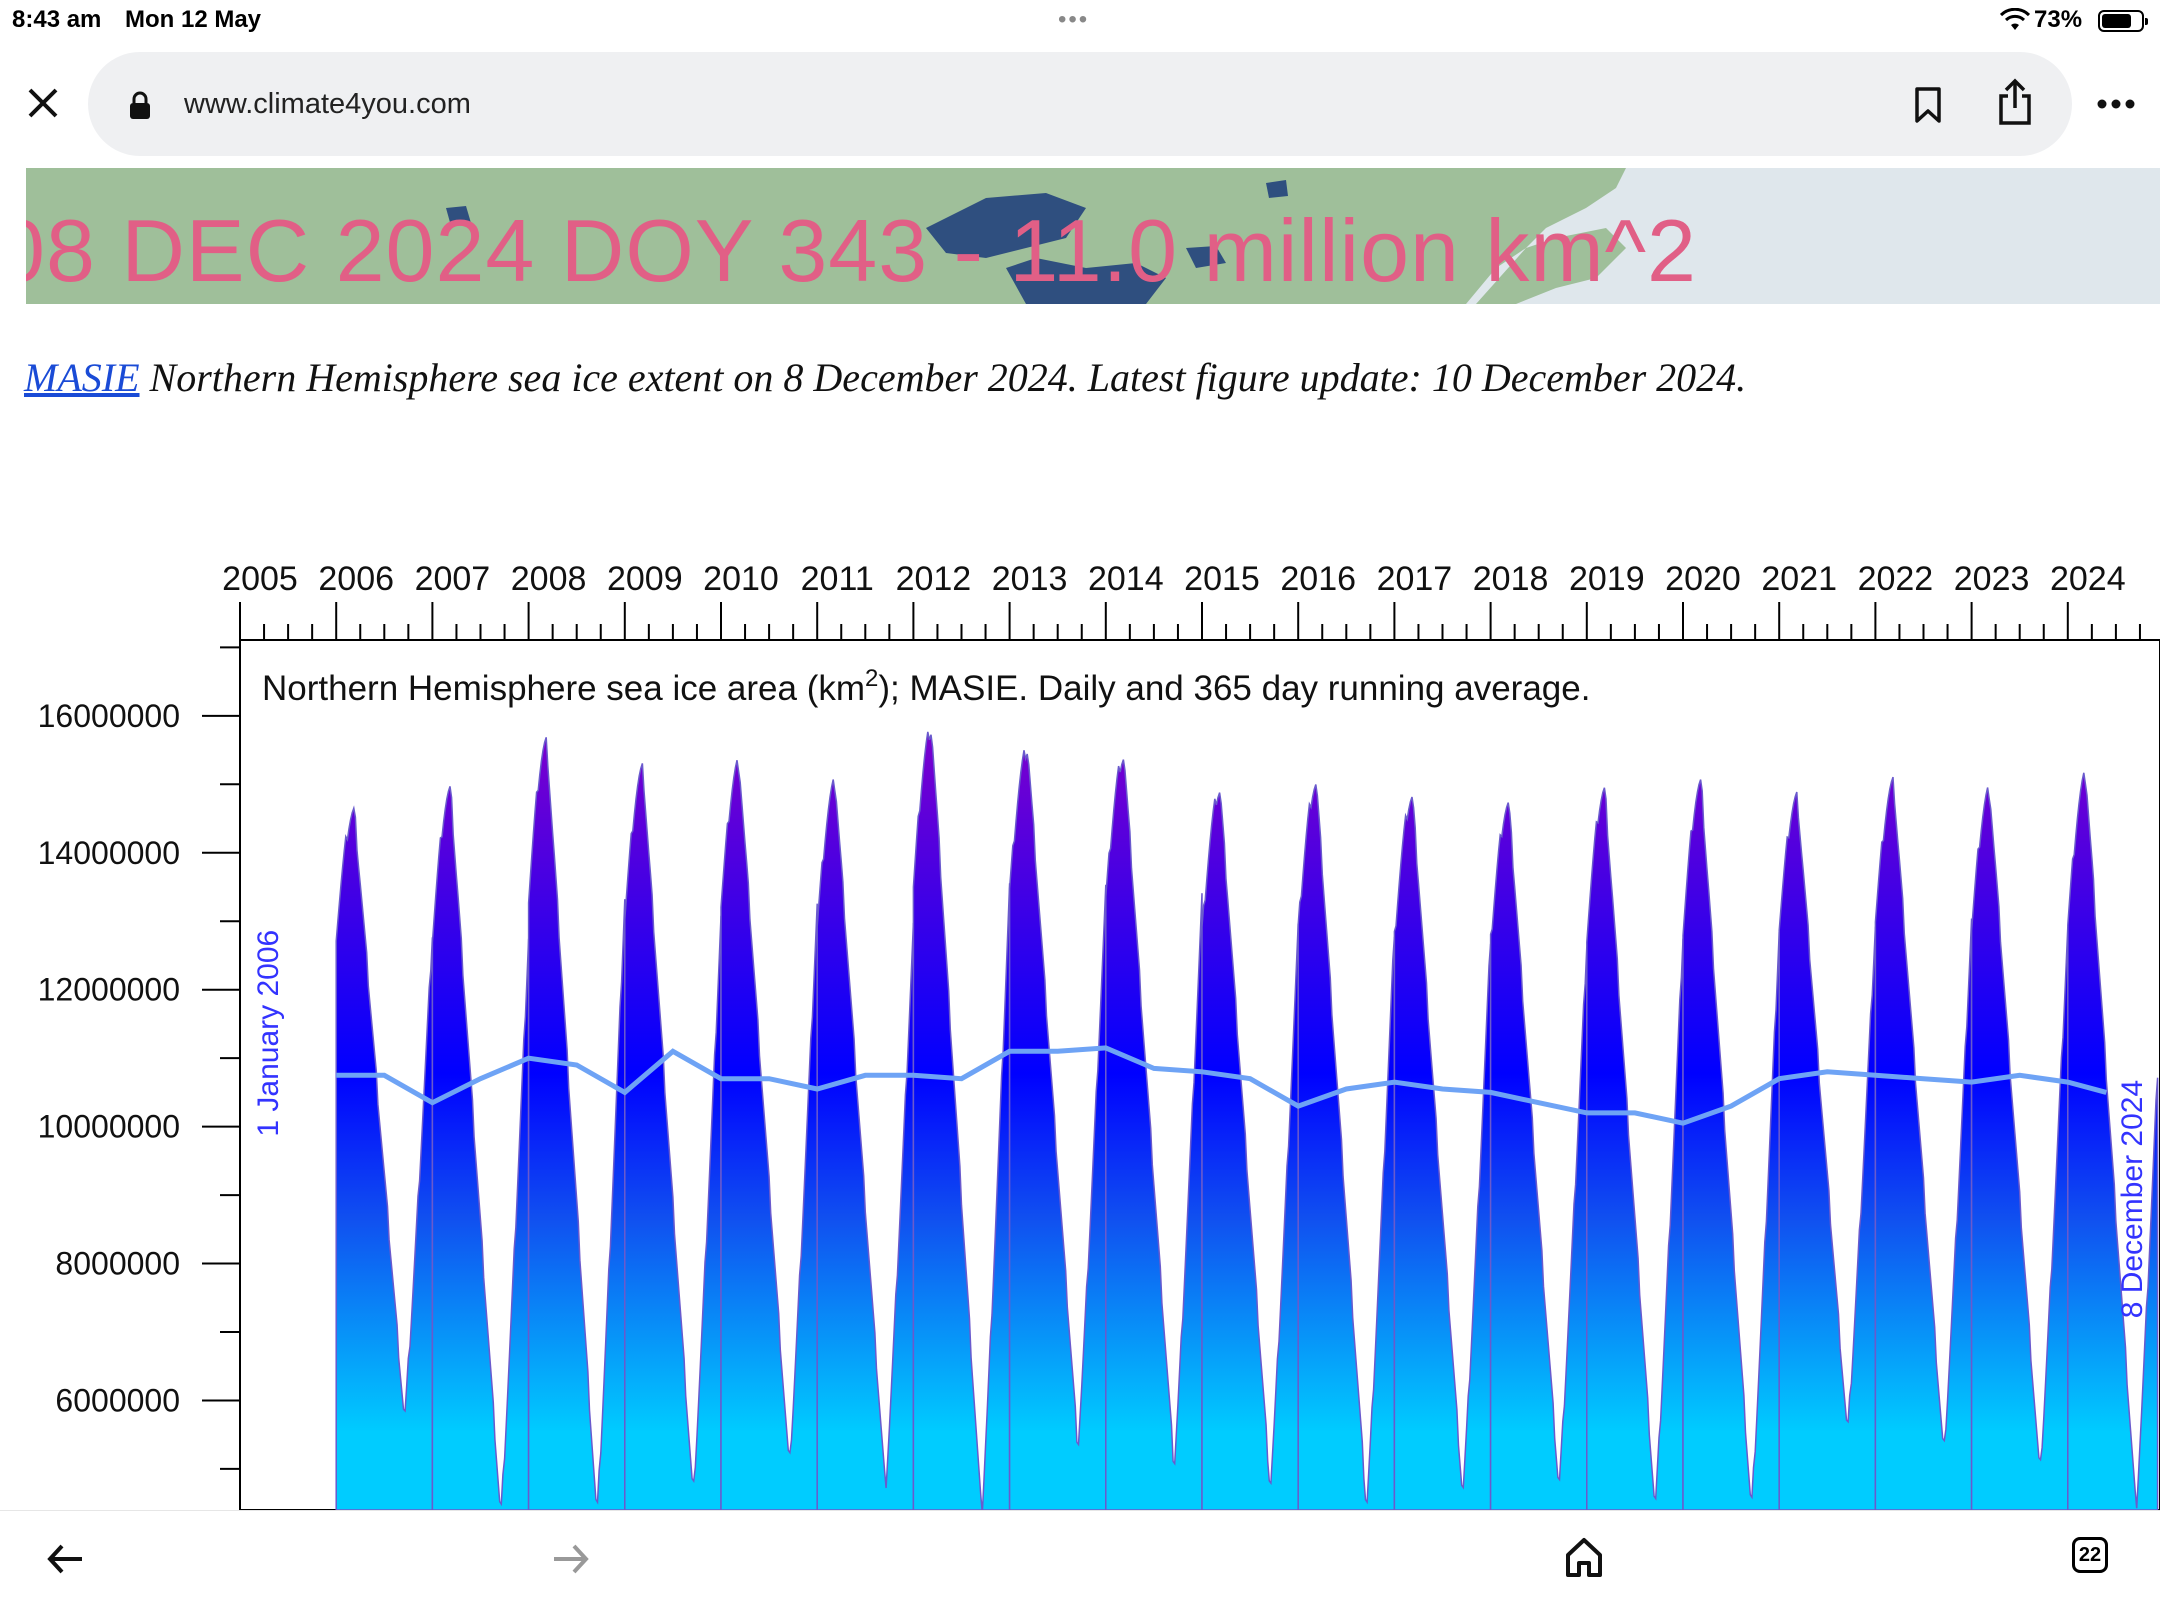 The height and width of the screenshot is (1621, 2160). I want to click on x-tick-label: 2011, so click(837, 579).